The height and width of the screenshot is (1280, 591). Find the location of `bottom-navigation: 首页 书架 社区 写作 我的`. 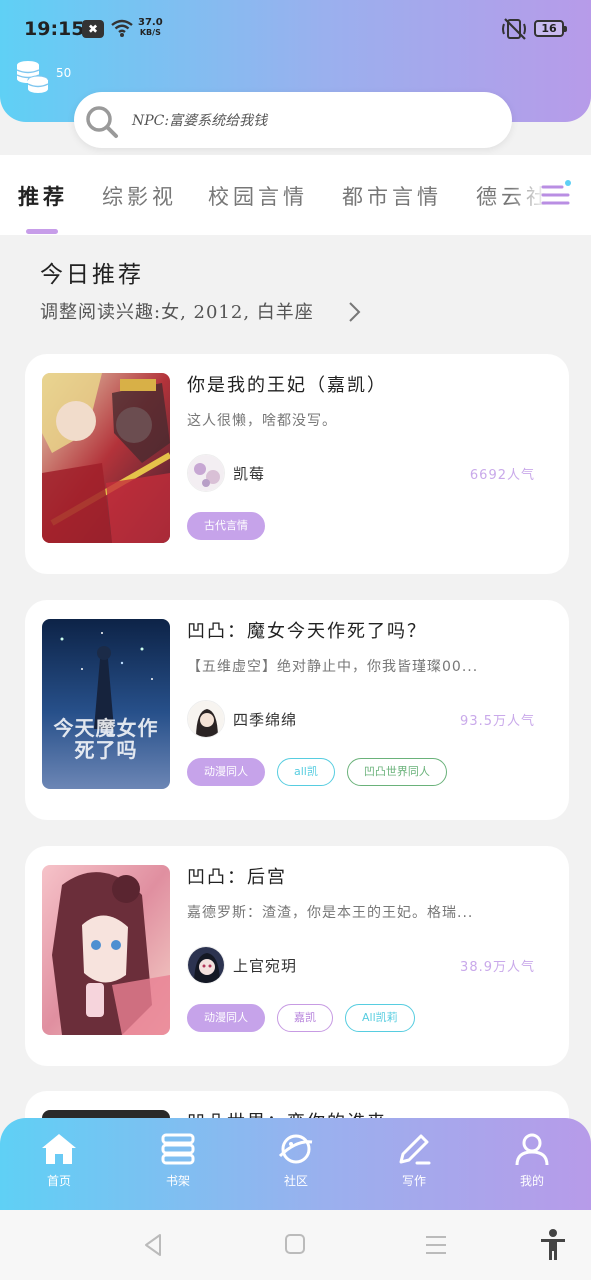

bottom-navigation: 首页 书架 社区 写作 我的 is located at coordinates (295, 1164).